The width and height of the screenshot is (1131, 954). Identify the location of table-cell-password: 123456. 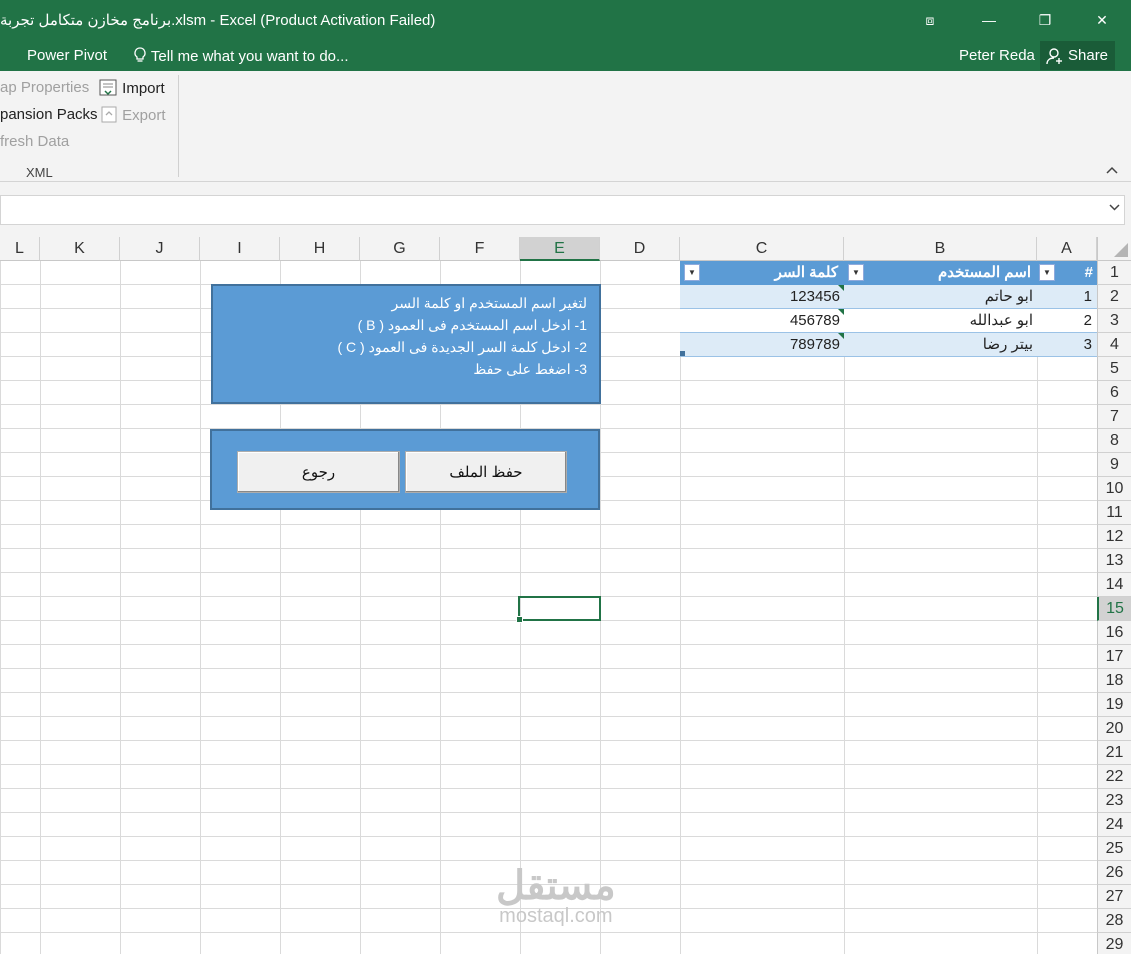
(762, 297).